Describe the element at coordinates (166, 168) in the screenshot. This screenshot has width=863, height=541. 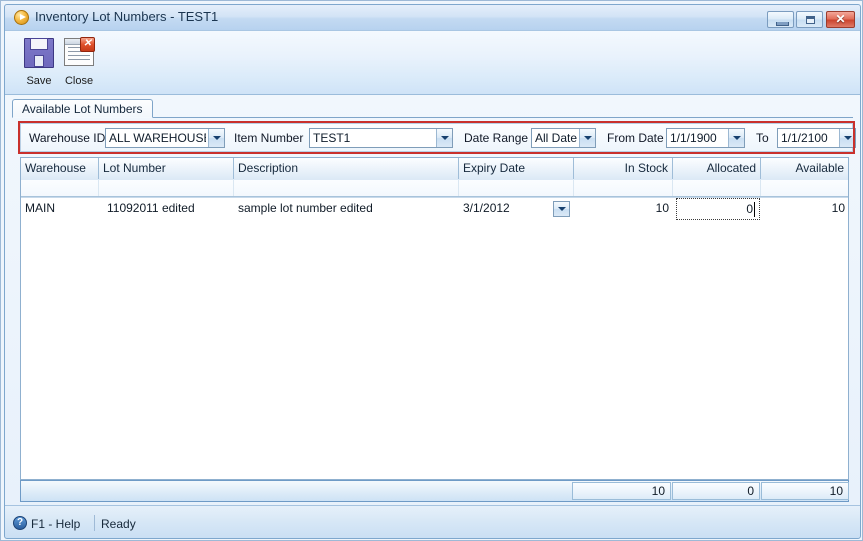
I see `column-header-lot-number: Lot Number` at that location.